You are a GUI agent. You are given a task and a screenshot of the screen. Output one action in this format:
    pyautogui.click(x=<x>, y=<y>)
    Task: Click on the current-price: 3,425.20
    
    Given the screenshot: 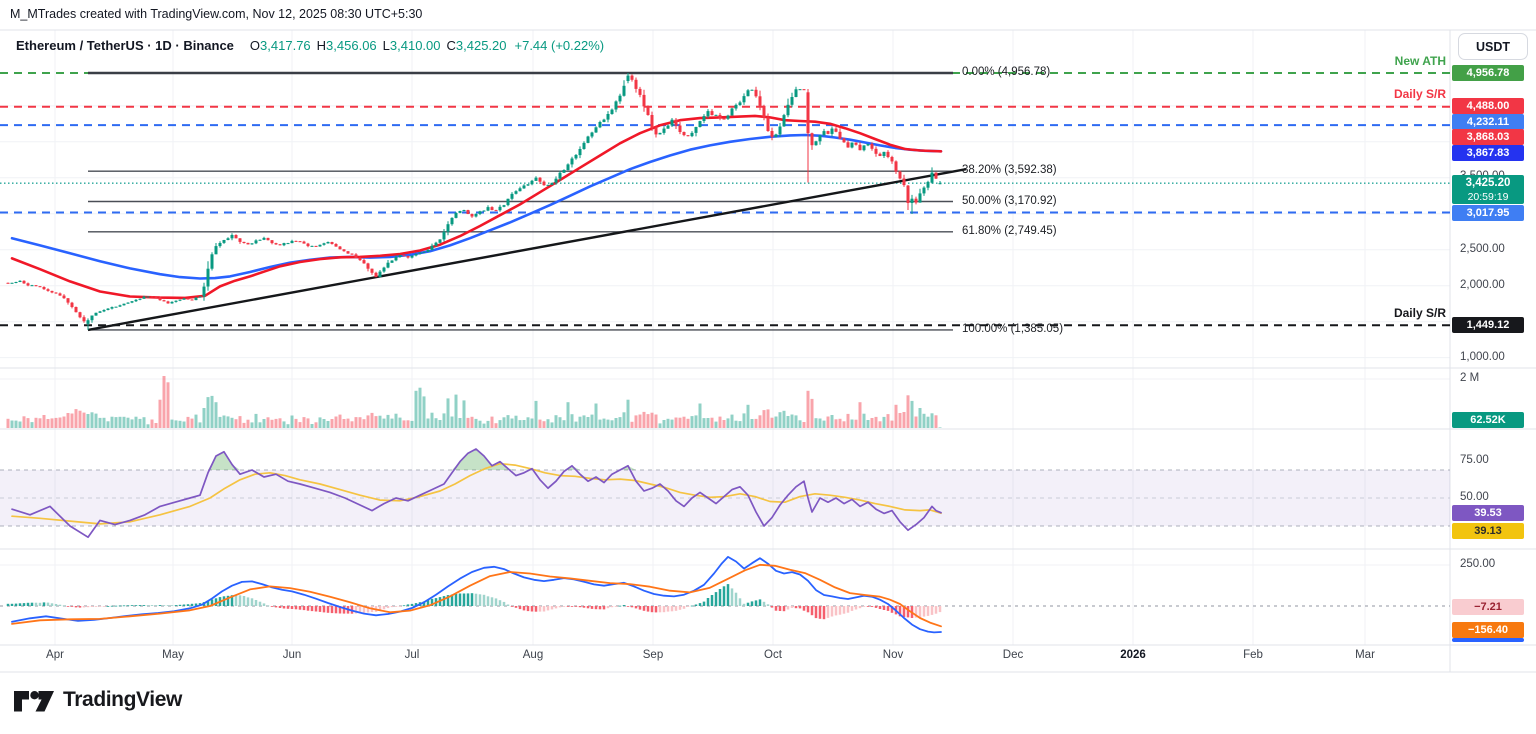 What is the action you would take?
    pyautogui.click(x=1488, y=183)
    